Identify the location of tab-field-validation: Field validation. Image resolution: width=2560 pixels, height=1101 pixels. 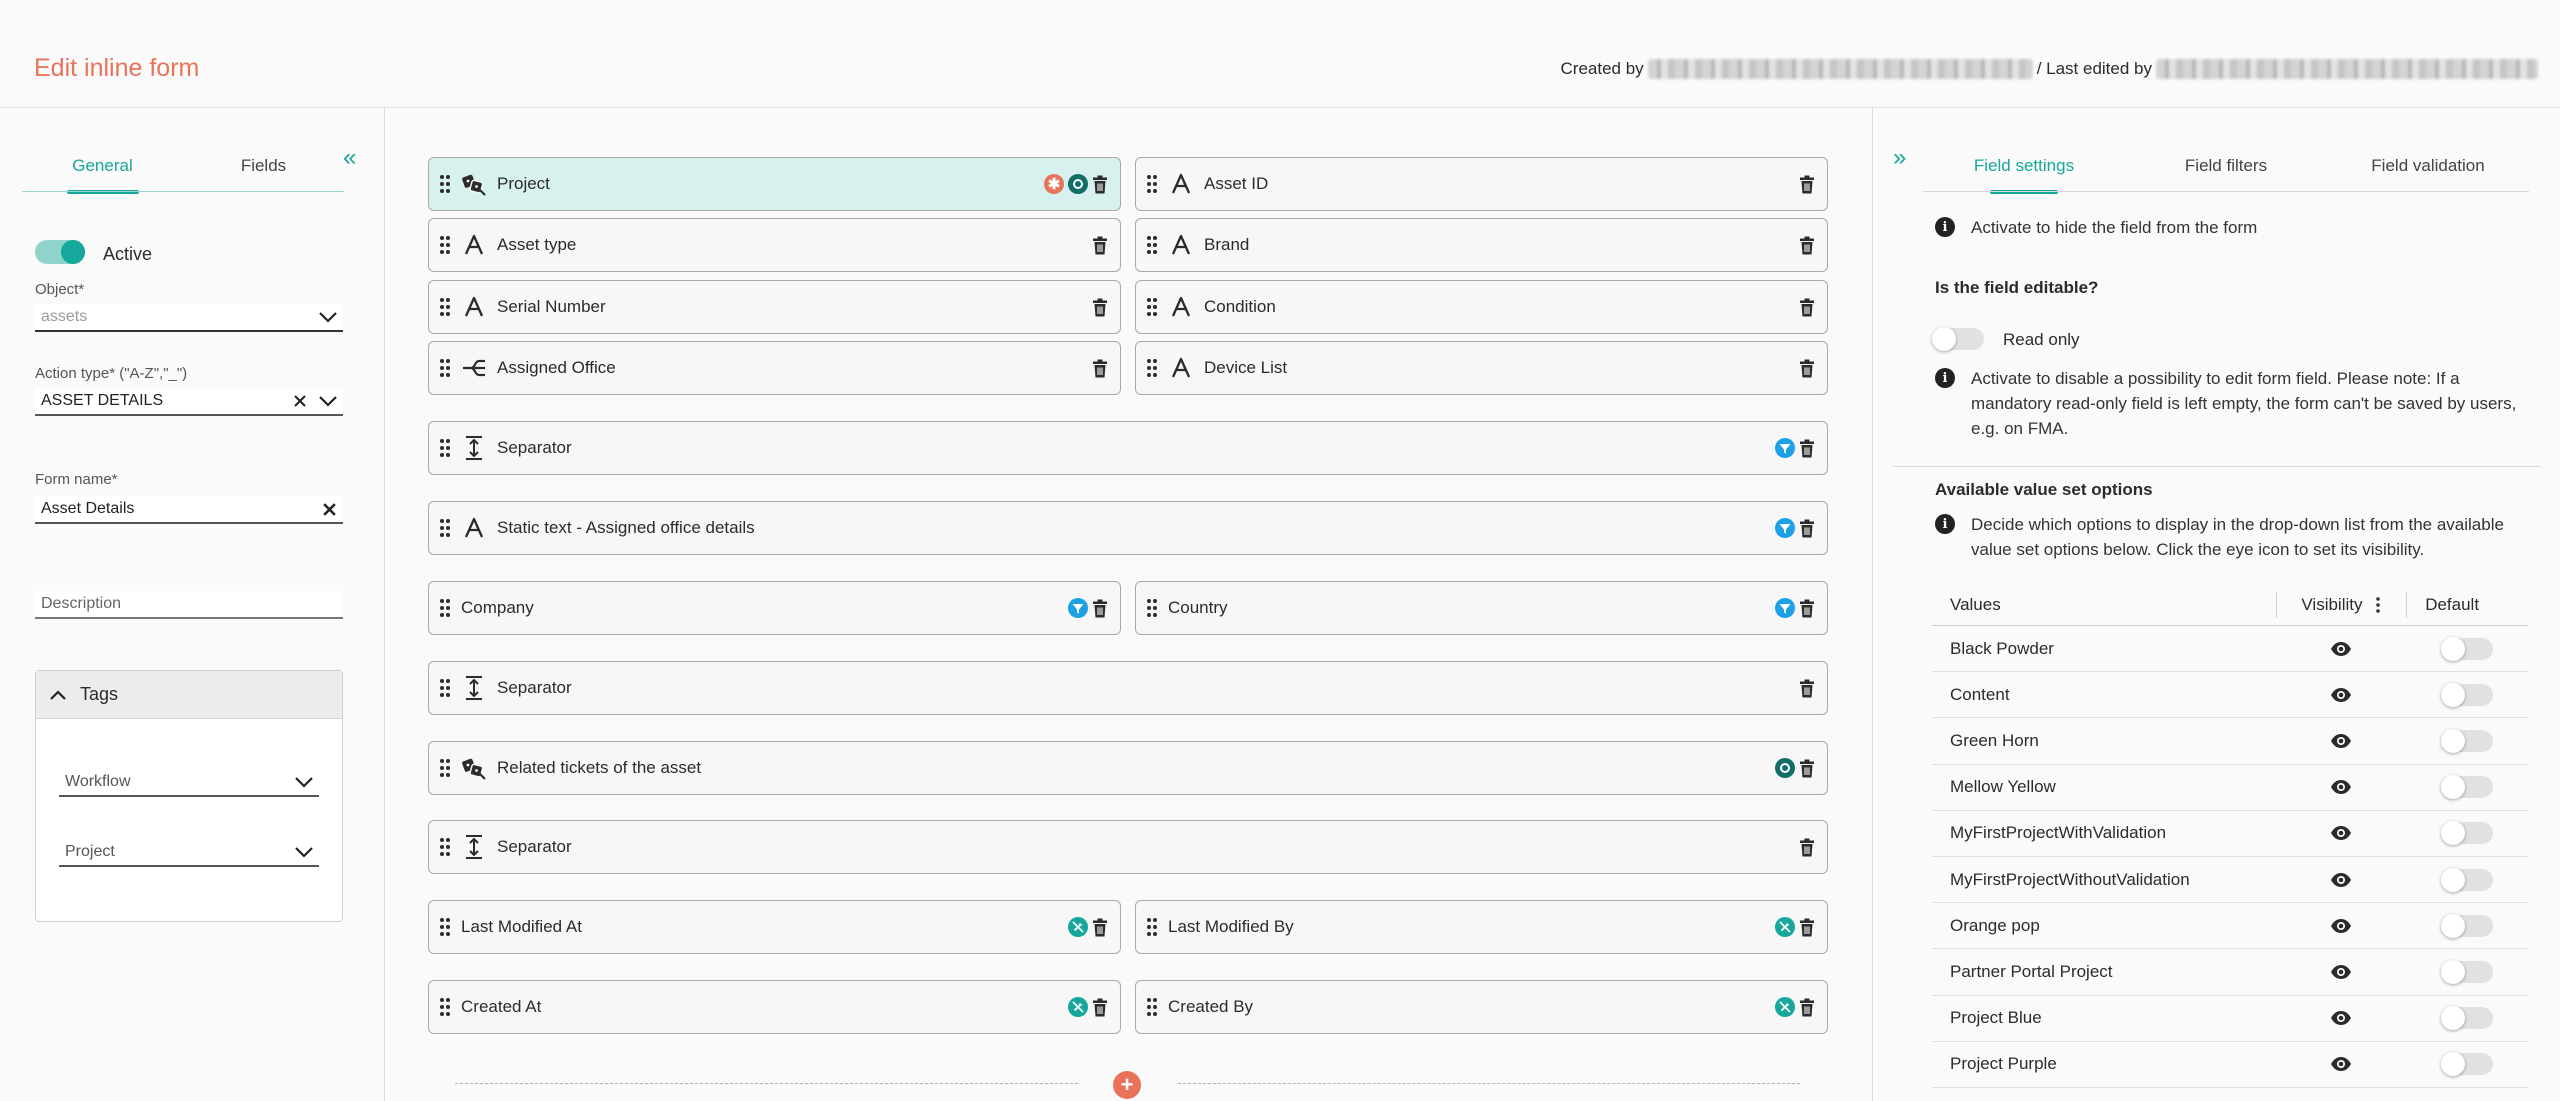
(2428, 174).